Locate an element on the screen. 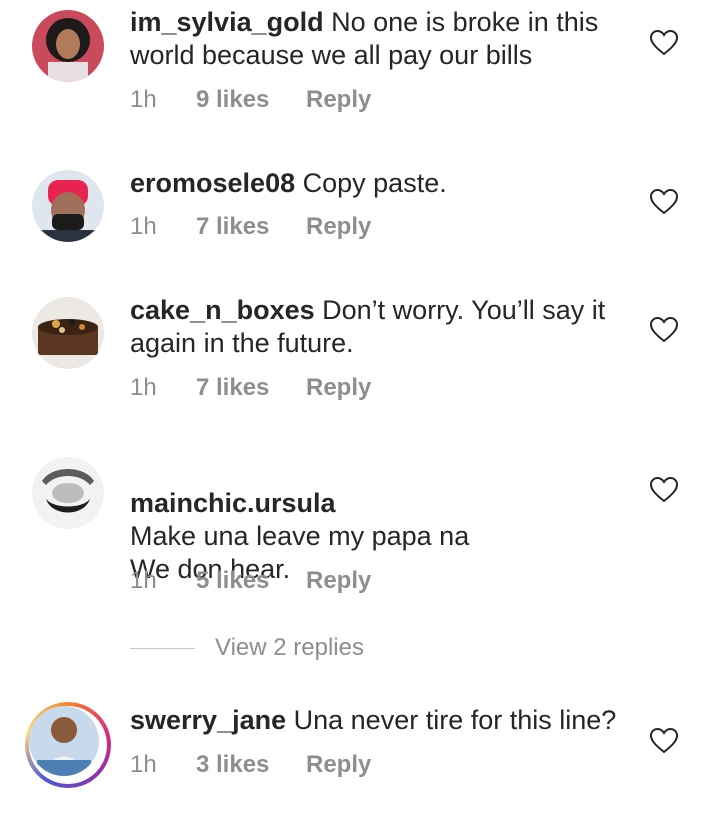  view-replies-button: View 2 replies is located at coordinates (247, 648).